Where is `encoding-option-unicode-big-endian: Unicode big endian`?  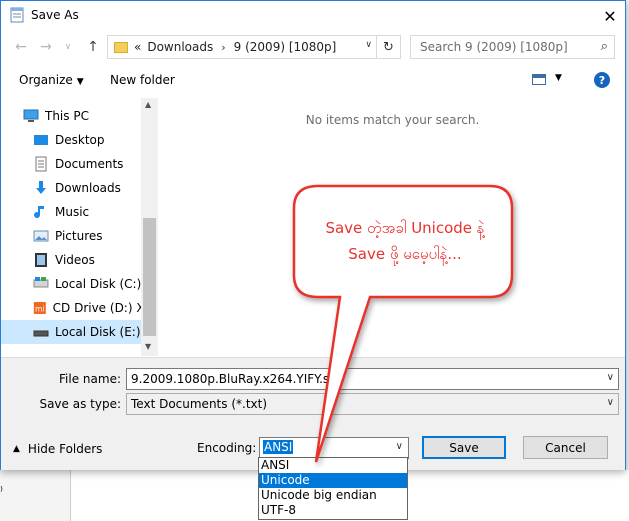 encoding-option-unicode-big-endian: Unicode big endian is located at coordinates (333, 495).